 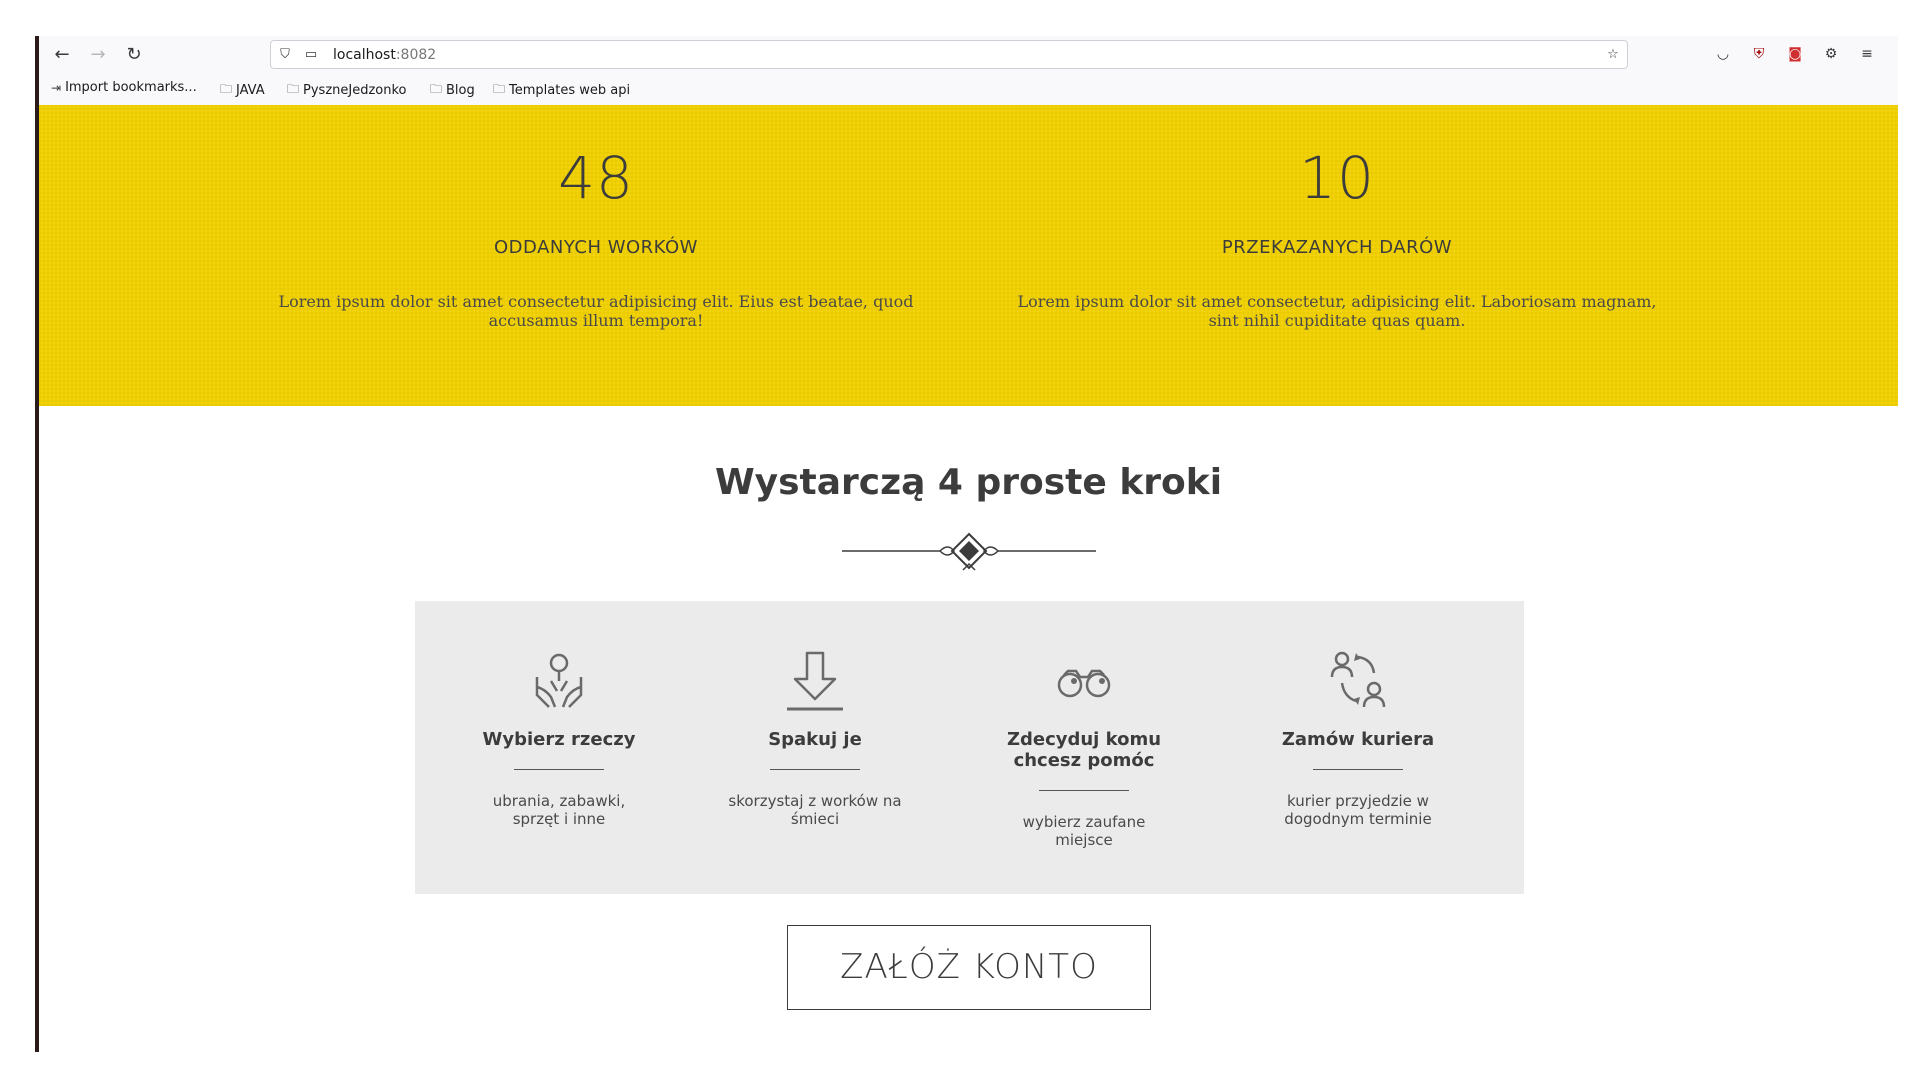 What do you see at coordinates (56, 87) in the screenshot?
I see `import-icon: ⇥` at bounding box center [56, 87].